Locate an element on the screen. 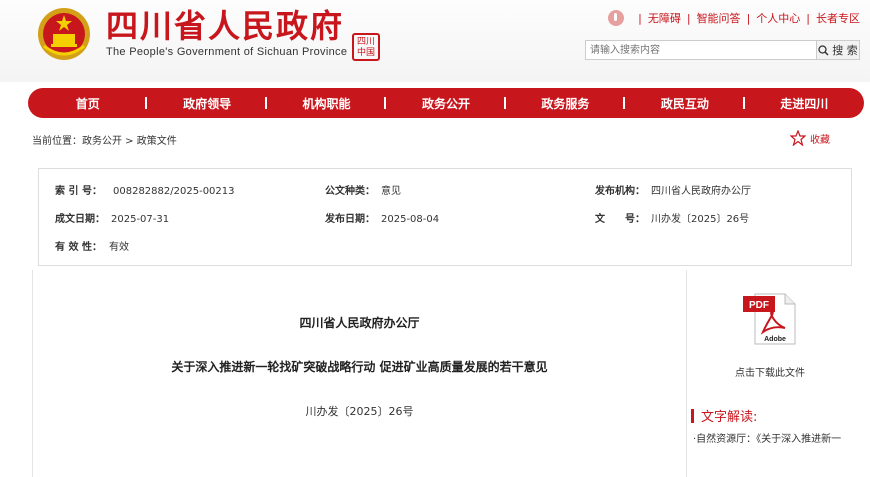 The width and height of the screenshot is (870, 477). document-org: 四川省人民政府办公厅 is located at coordinates (359, 323).